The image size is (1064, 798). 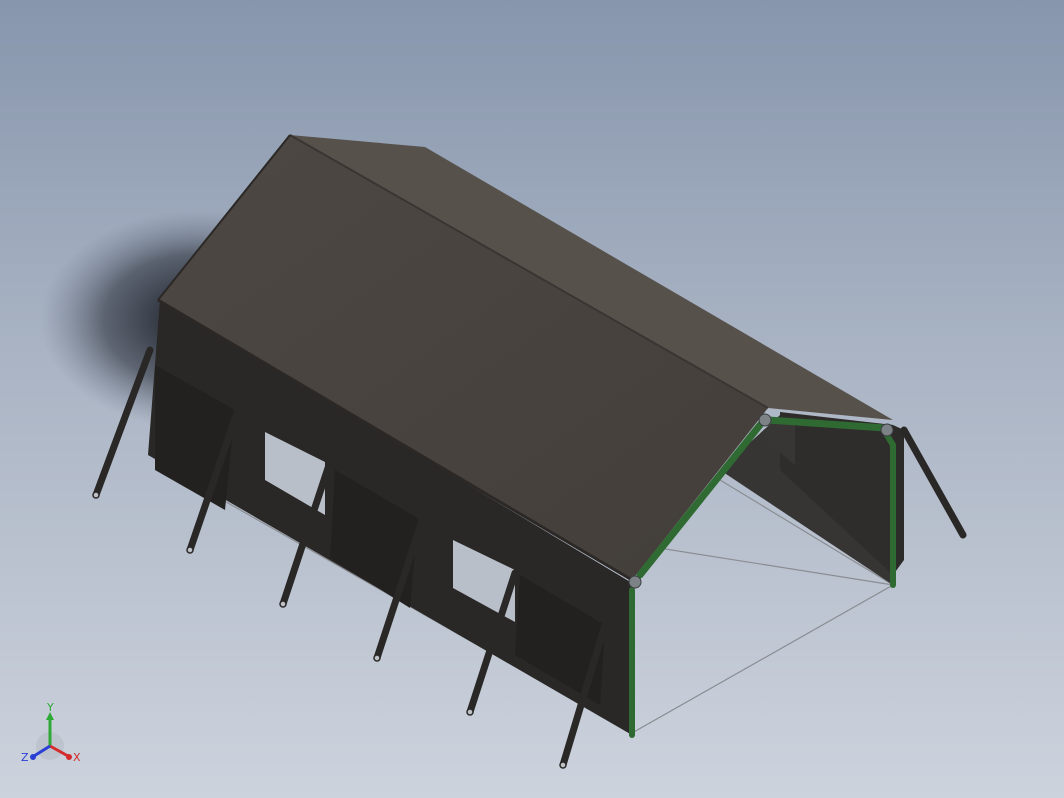 I want to click on triad-x-label: X, so click(x=77, y=757).